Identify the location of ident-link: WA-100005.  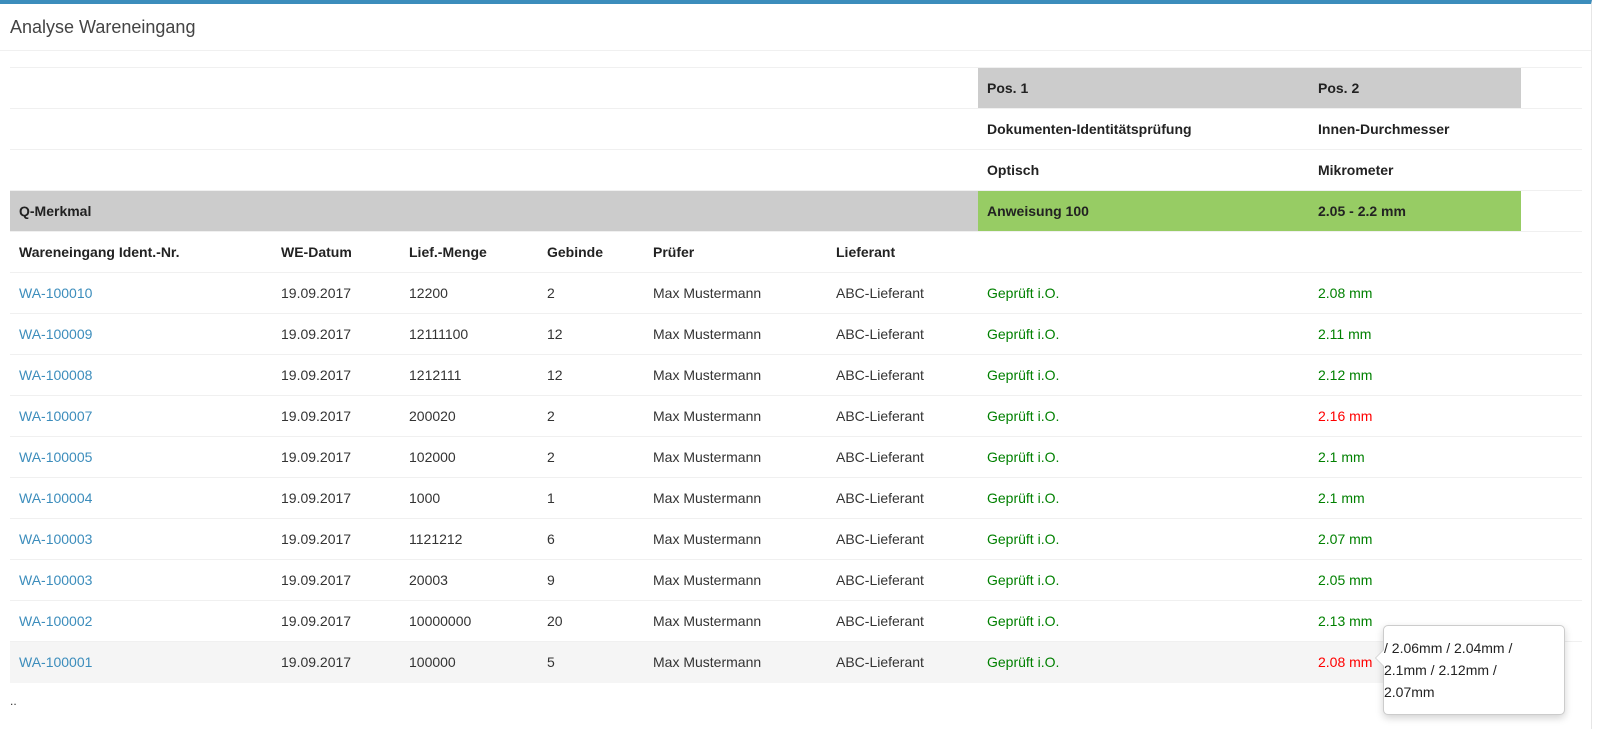
(55, 457).